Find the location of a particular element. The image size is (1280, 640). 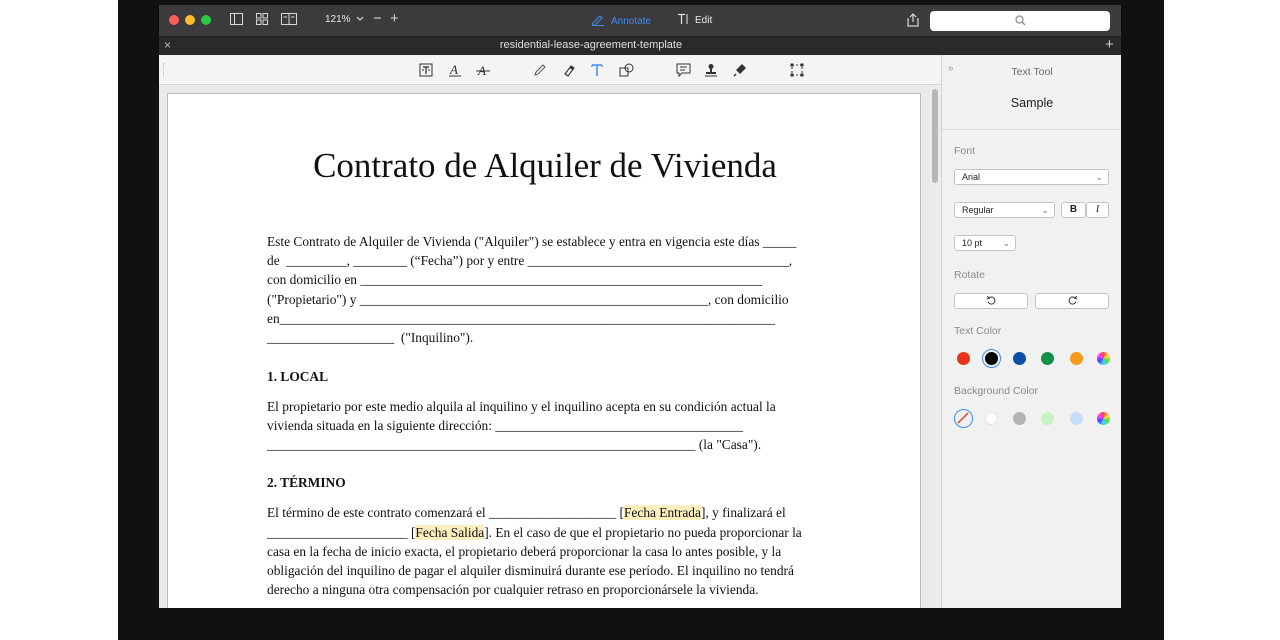

rotate-label: Rotate is located at coordinates (969, 275).